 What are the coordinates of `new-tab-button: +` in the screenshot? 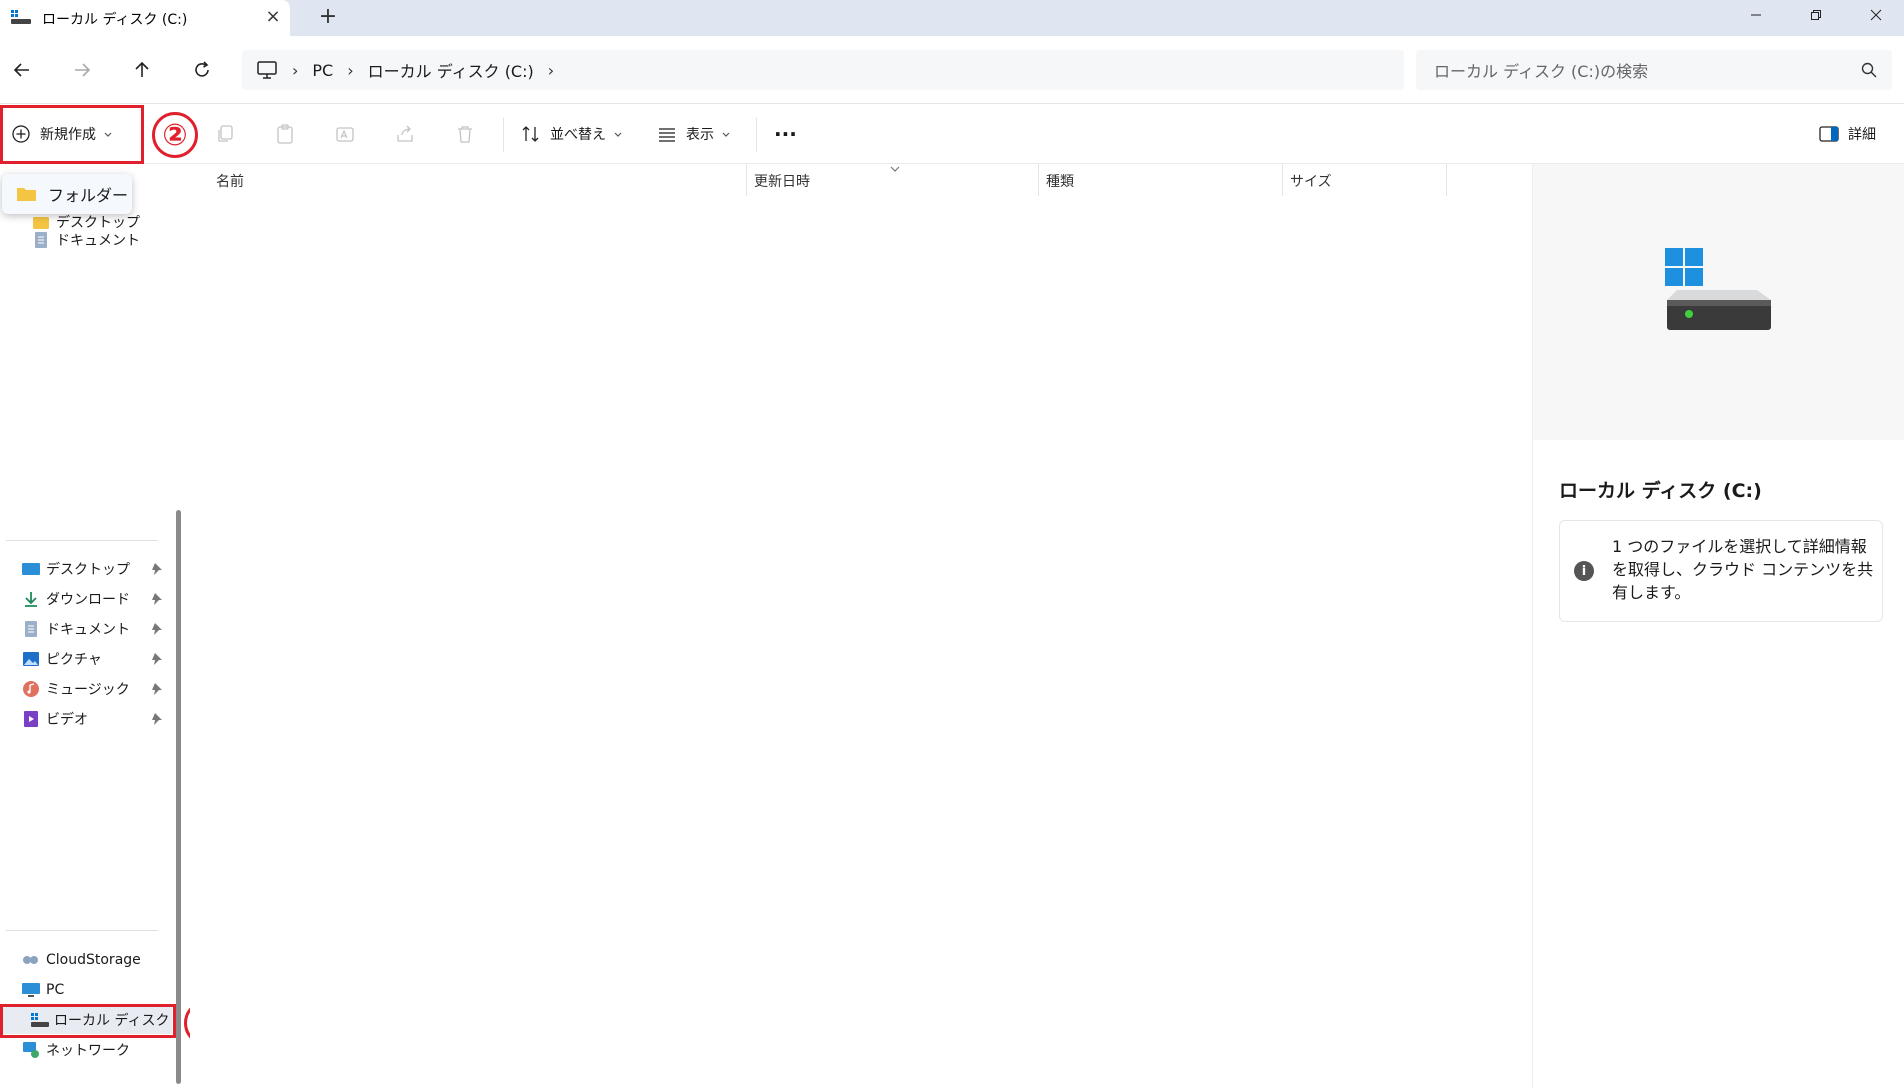 It's located at (328, 17).